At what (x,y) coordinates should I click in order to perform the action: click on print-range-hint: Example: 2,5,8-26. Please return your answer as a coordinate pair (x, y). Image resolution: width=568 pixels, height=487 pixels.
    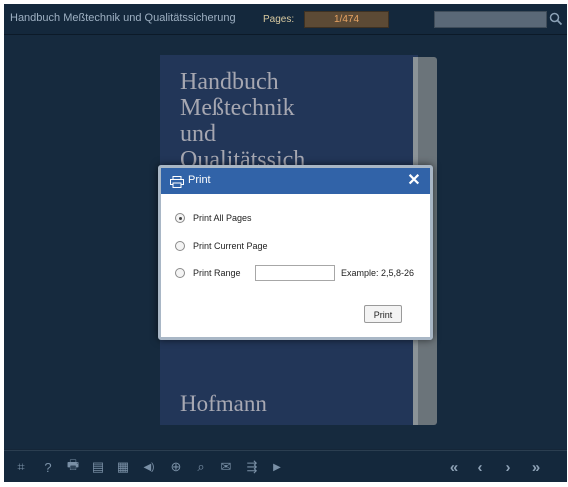
    Looking at the image, I should click on (378, 273).